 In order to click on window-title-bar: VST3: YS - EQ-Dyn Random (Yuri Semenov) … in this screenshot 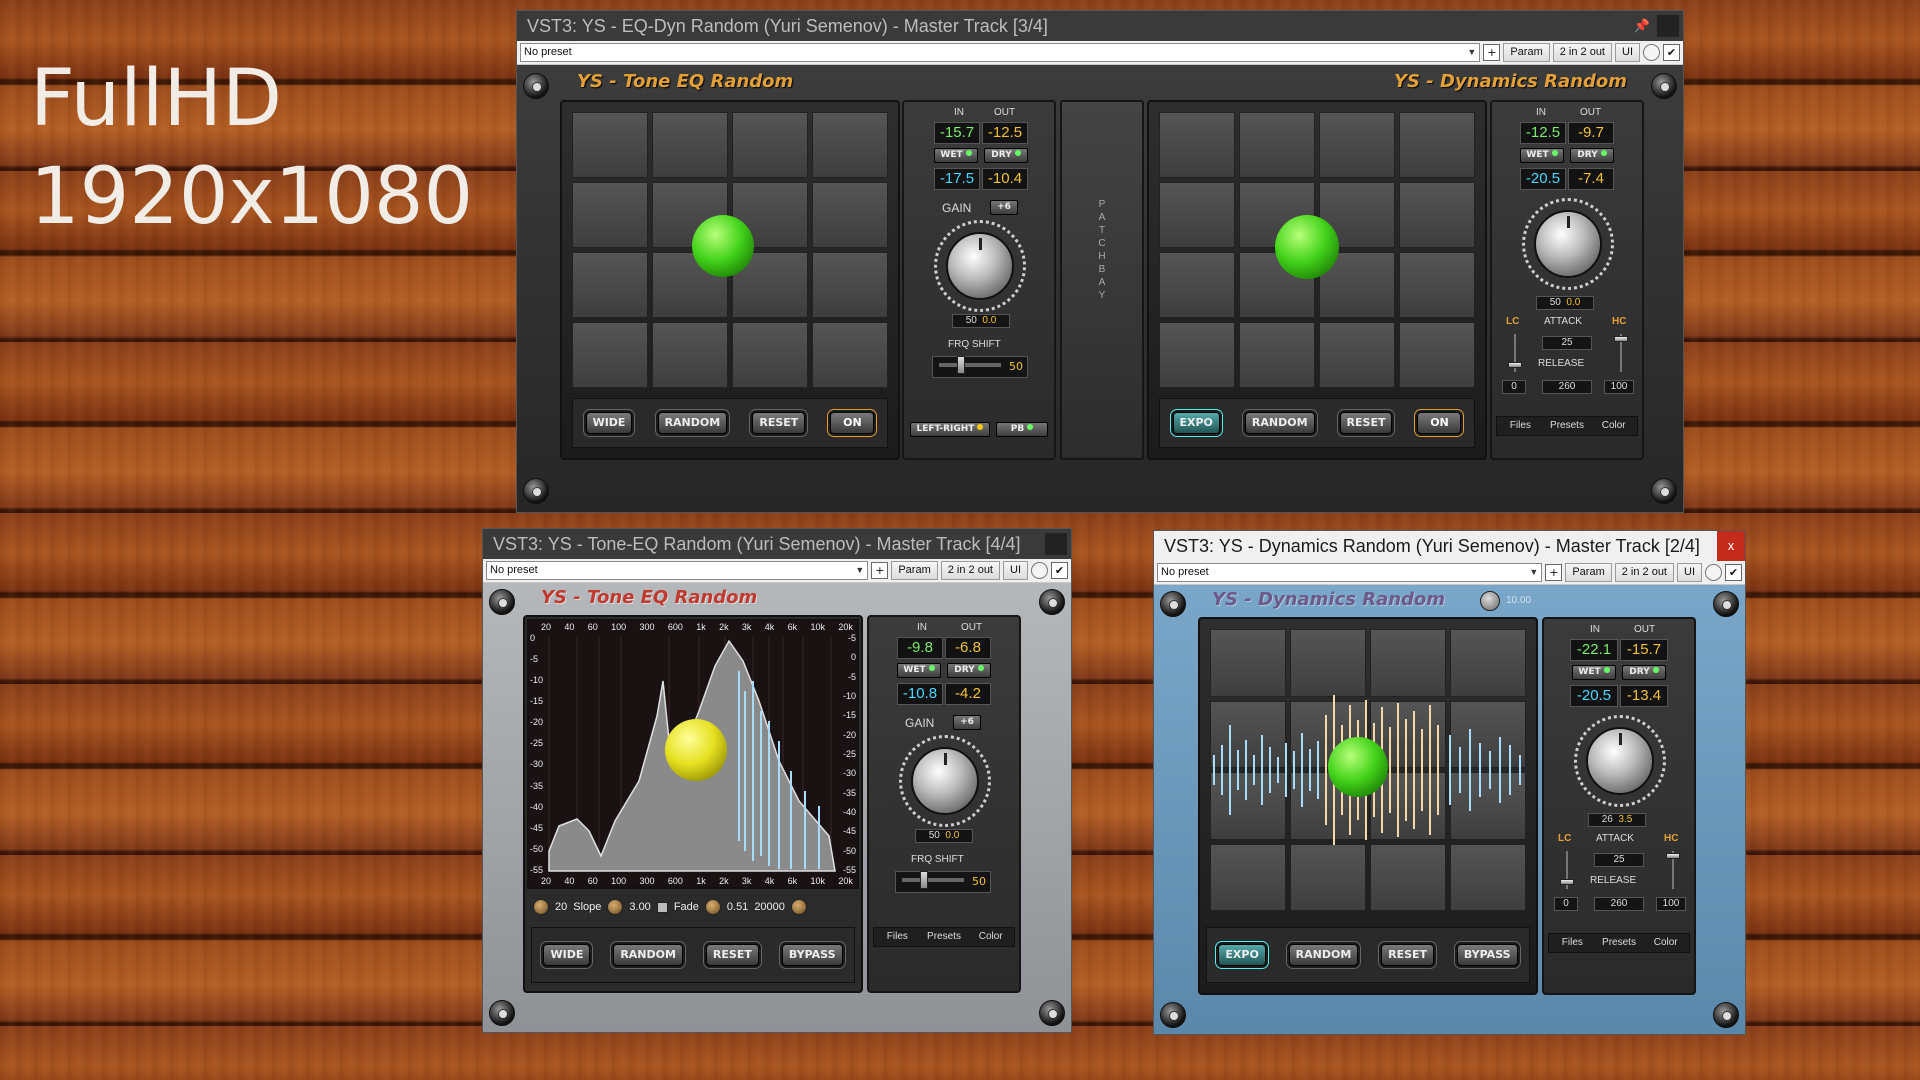, I will do `click(1100, 26)`.